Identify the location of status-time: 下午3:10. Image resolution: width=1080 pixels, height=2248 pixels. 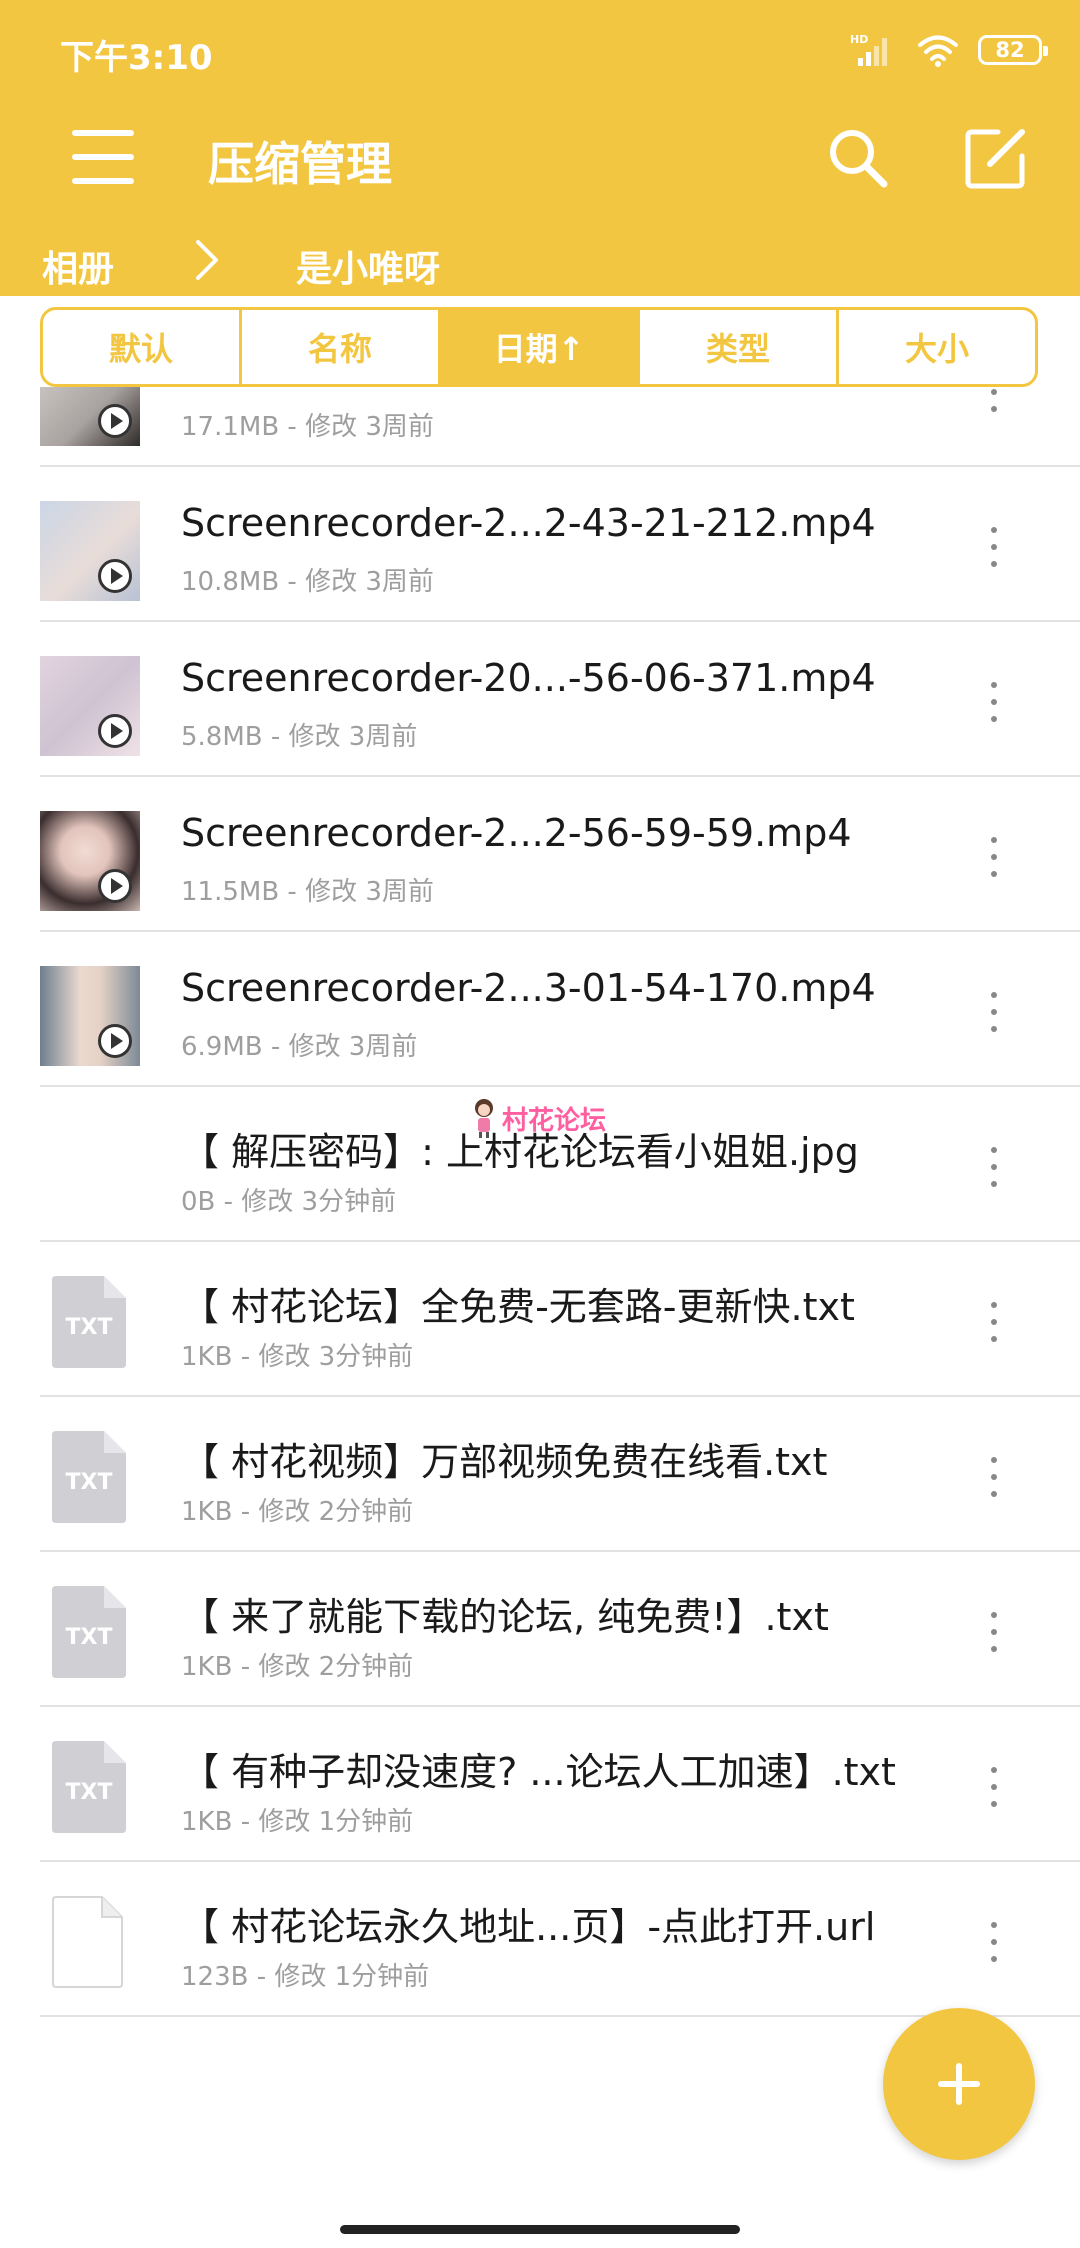
(136, 58).